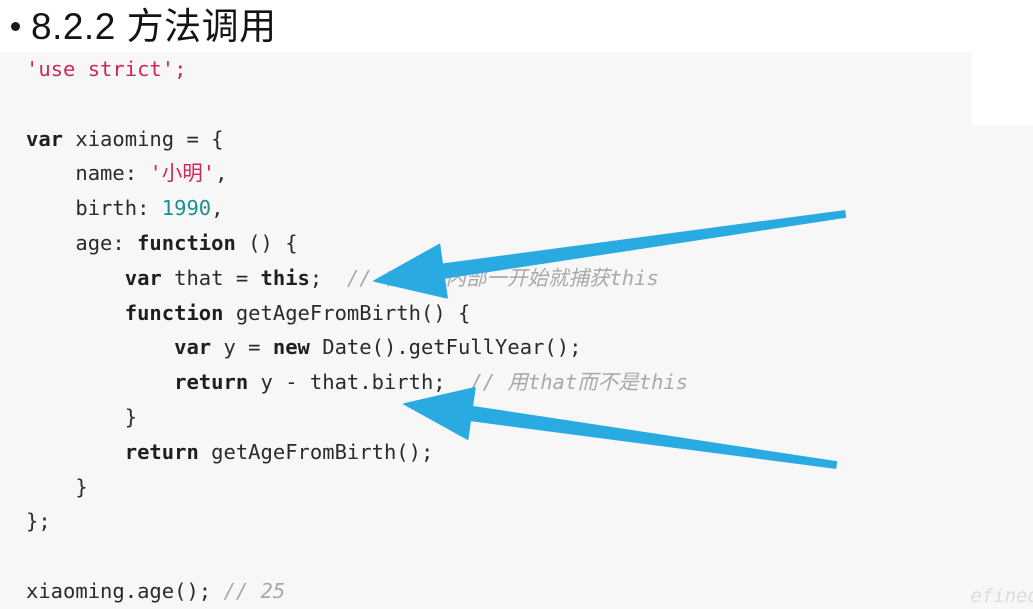  What do you see at coordinates (316, 277) in the screenshot?
I see `code-token-pln: ;` at bounding box center [316, 277].